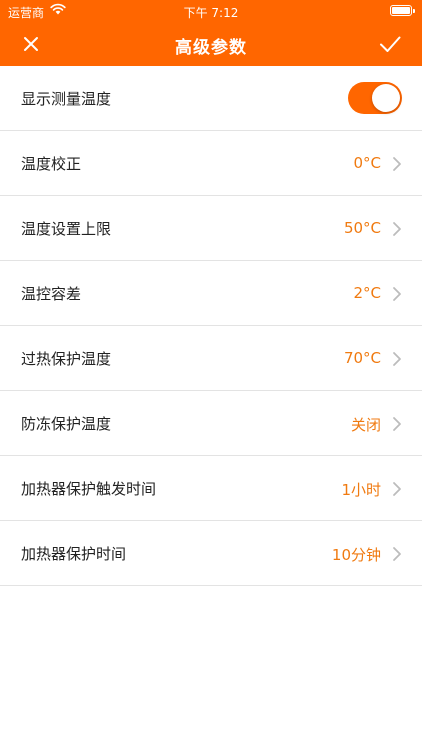  Describe the element at coordinates (390, 44) in the screenshot. I see `checkmark-icon` at that location.